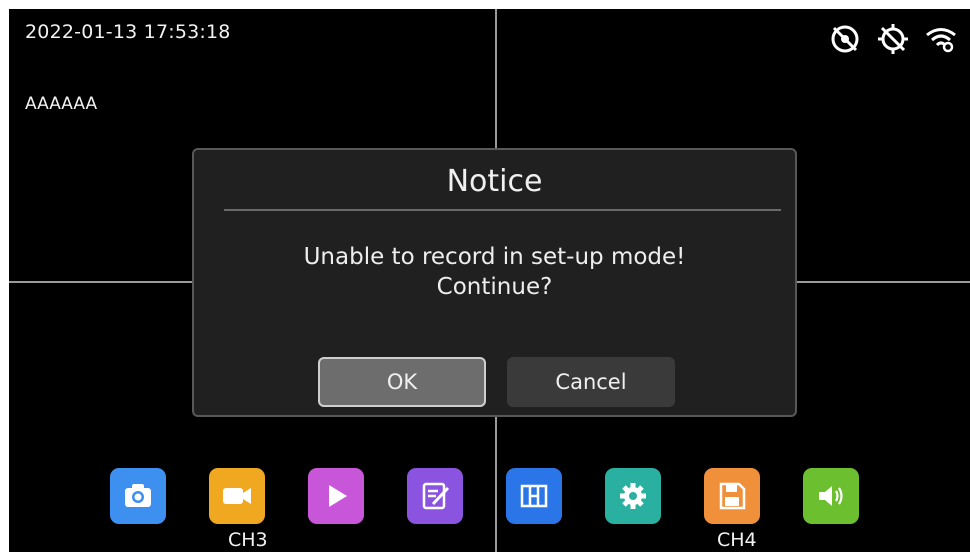 The height and width of the screenshot is (552, 970). What do you see at coordinates (248, 540) in the screenshot?
I see `channel-label-ch3: CH3` at bounding box center [248, 540].